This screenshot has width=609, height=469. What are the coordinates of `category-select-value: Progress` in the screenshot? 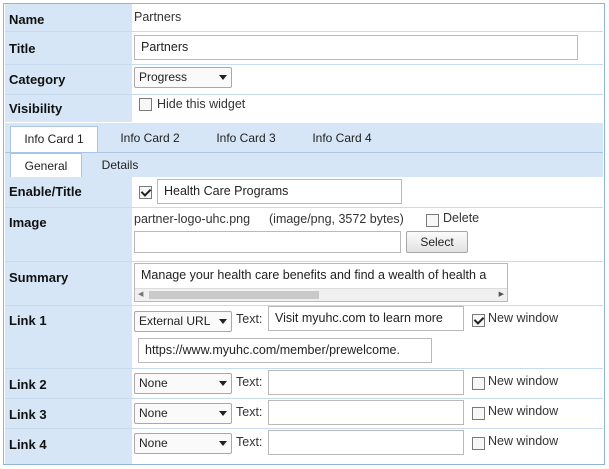 It's located at (163, 77).